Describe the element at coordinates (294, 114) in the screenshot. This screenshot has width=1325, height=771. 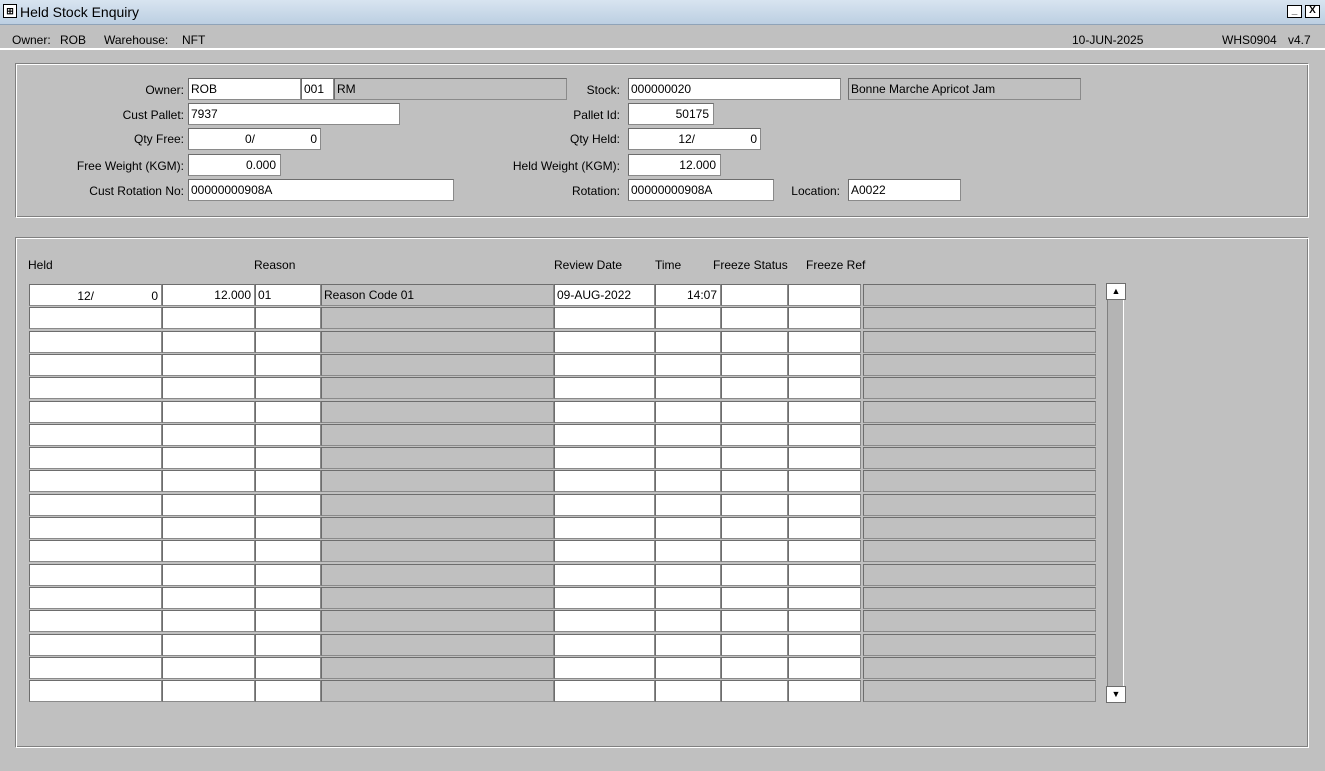
I see `cust-pallet-field: 7937` at that location.